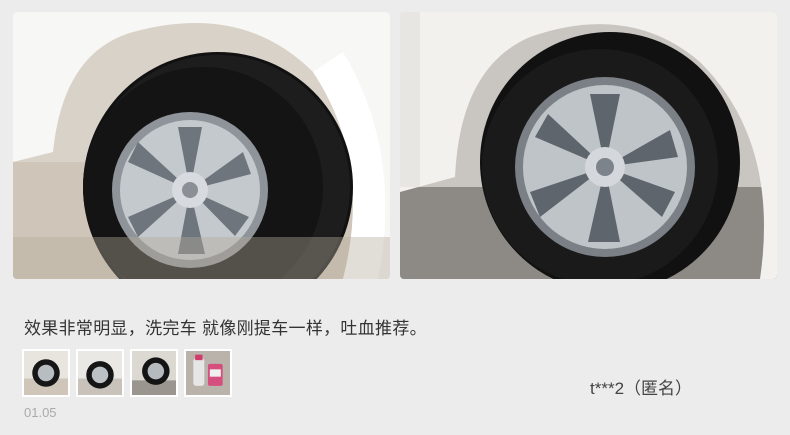 The height and width of the screenshot is (435, 790). I want to click on thumbnail-strip, so click(127, 373).